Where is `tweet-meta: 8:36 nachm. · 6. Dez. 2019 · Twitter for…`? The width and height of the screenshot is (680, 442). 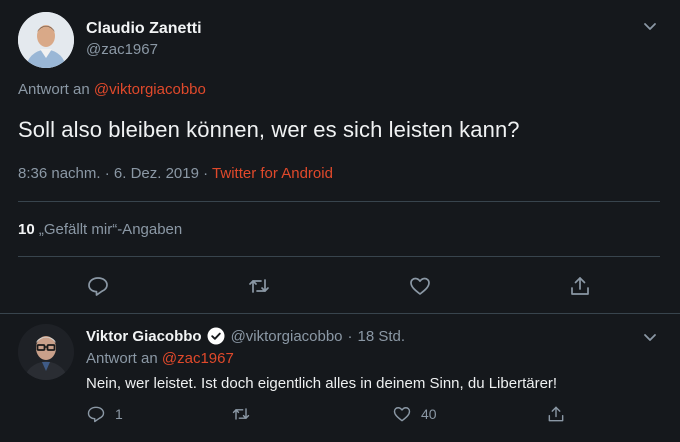 tweet-meta: 8:36 nachm. · 6. Dez. 2019 · Twitter for… is located at coordinates (175, 173).